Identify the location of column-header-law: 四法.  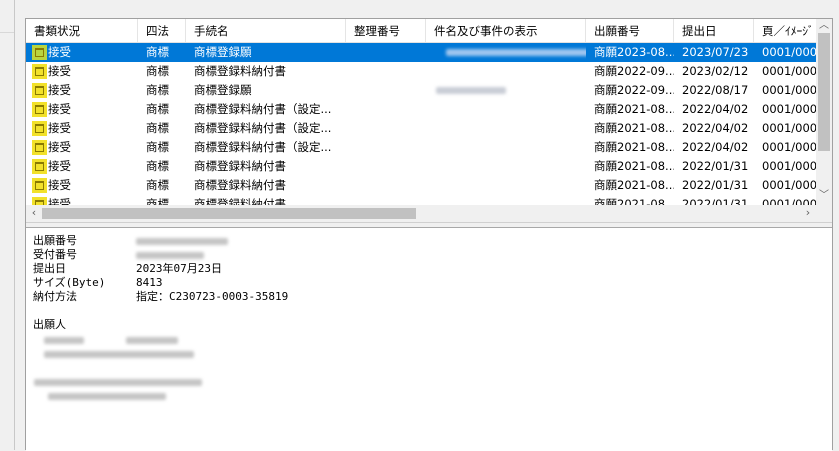
(162, 30).